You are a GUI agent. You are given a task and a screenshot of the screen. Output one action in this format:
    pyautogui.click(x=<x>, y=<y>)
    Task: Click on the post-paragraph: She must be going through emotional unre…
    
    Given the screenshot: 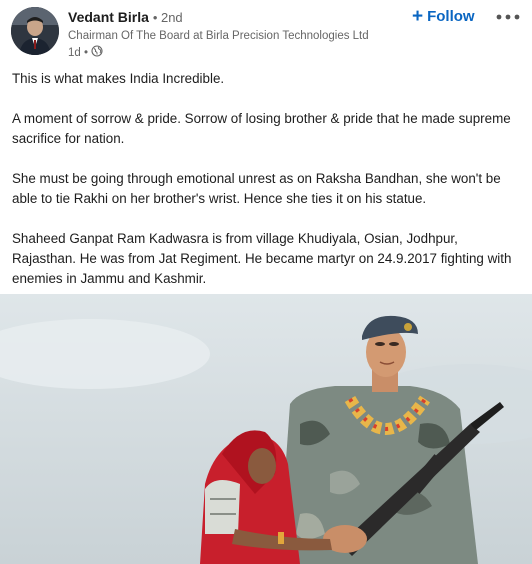 What is the action you would take?
    pyautogui.click(x=256, y=188)
    